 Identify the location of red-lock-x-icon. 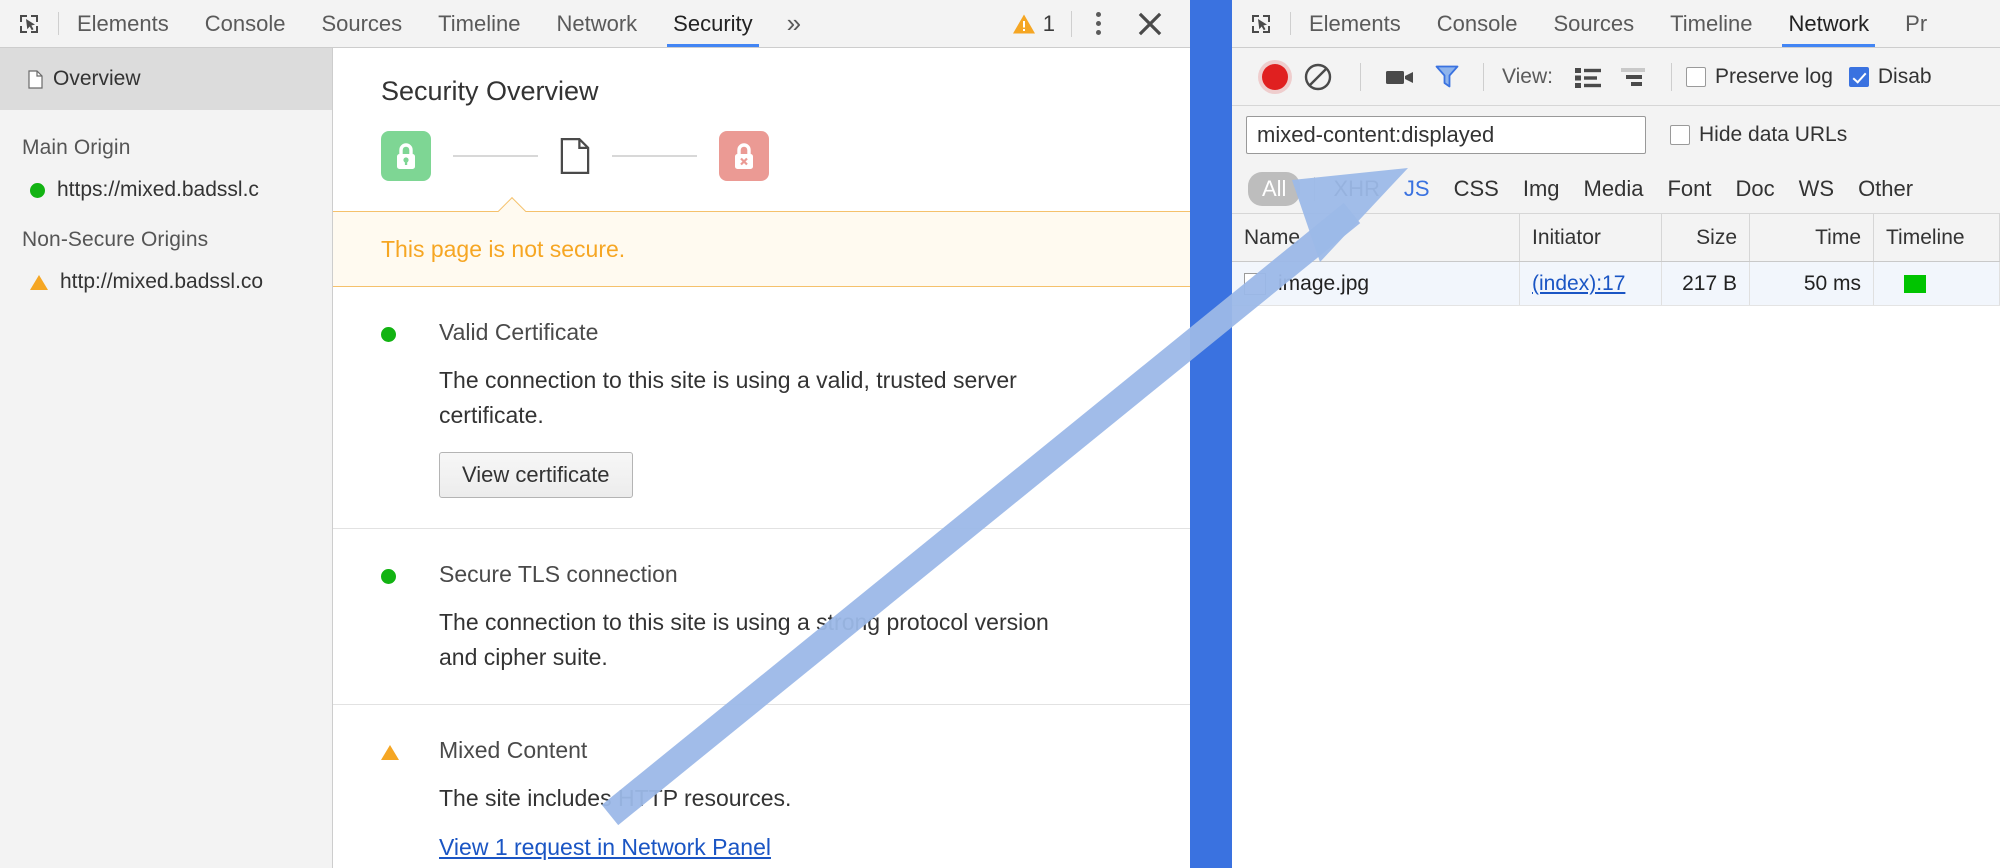
(744, 156).